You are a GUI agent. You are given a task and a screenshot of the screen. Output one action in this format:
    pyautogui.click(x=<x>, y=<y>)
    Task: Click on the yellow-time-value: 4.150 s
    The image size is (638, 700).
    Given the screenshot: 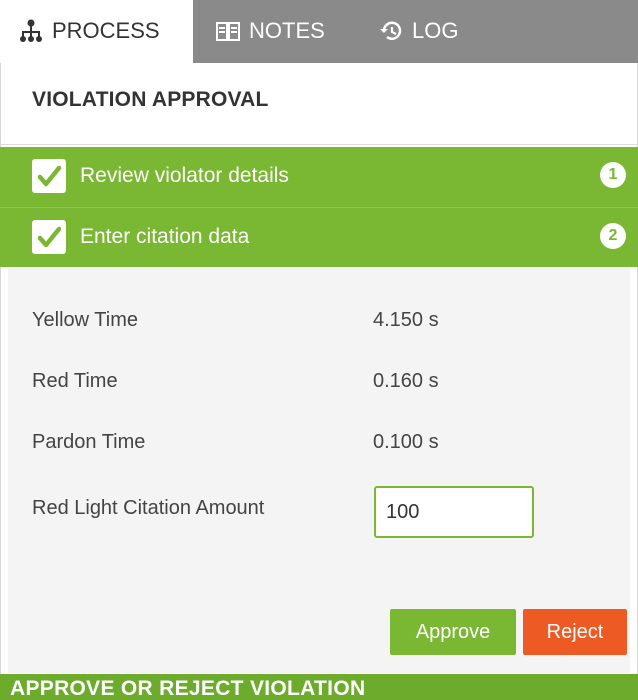 What is the action you would take?
    pyautogui.click(x=406, y=320)
    